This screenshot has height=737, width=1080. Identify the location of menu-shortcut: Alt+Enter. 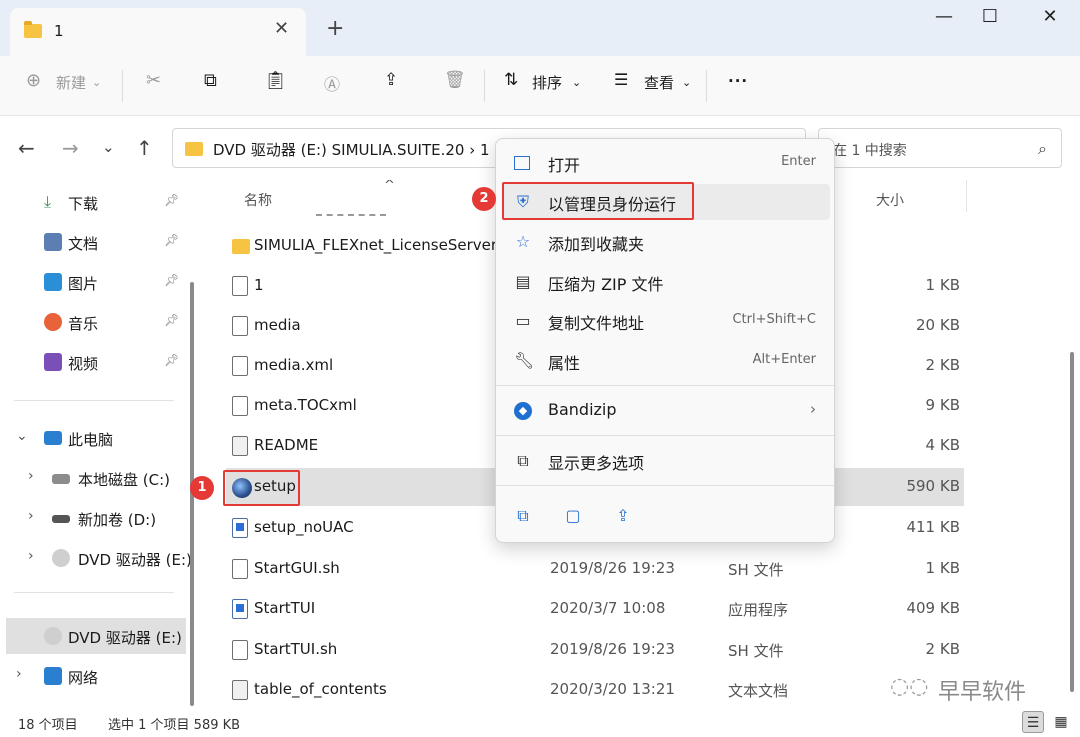
(784, 359).